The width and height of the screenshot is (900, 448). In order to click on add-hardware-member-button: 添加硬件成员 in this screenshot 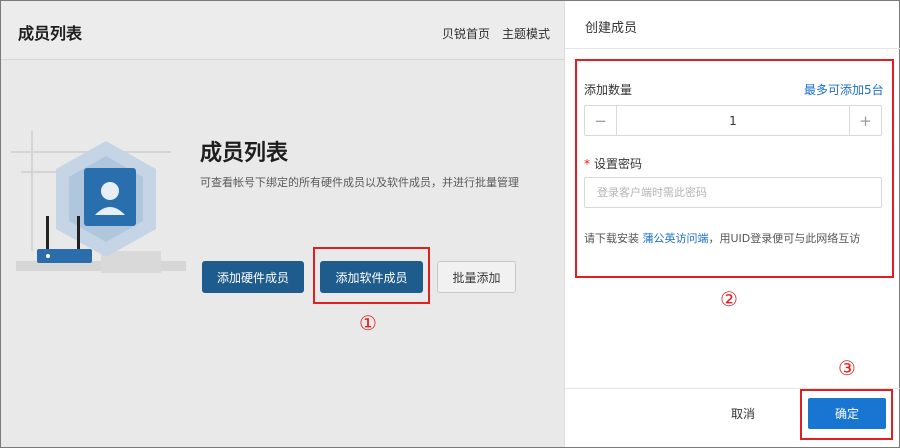, I will do `click(253, 277)`.